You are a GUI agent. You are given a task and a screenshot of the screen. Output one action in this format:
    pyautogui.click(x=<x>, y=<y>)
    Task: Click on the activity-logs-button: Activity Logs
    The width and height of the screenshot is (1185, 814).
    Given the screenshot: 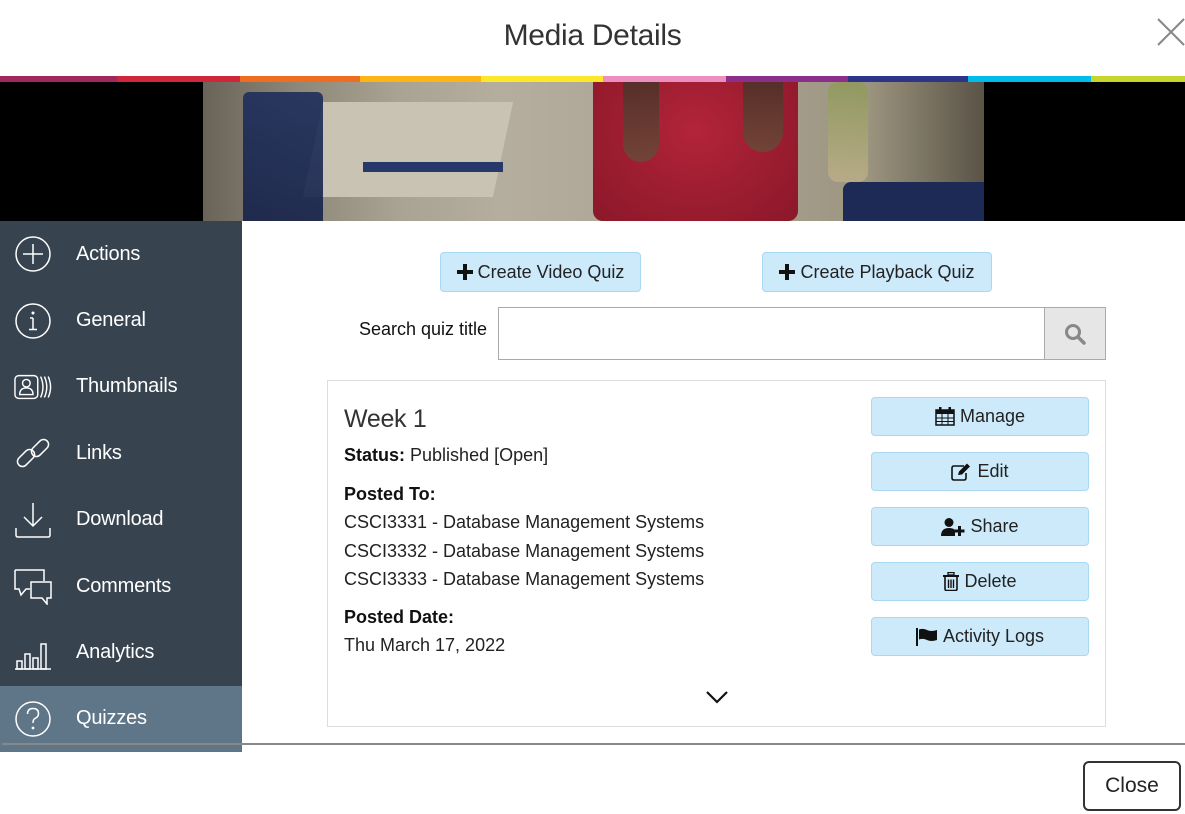 What is the action you would take?
    pyautogui.click(x=980, y=636)
    